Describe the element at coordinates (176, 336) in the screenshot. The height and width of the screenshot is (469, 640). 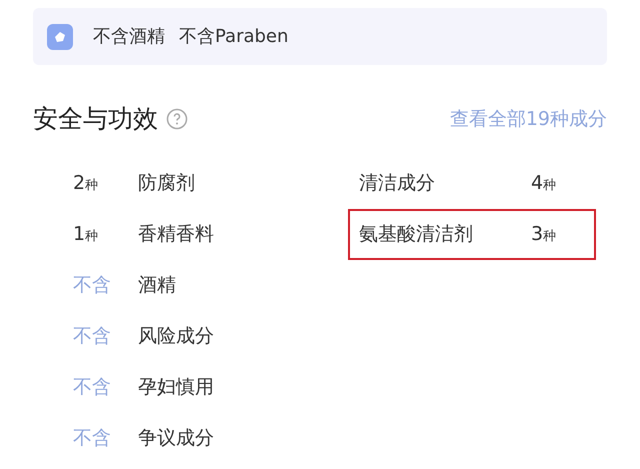
I see `ingredient-category: 风险成分` at that location.